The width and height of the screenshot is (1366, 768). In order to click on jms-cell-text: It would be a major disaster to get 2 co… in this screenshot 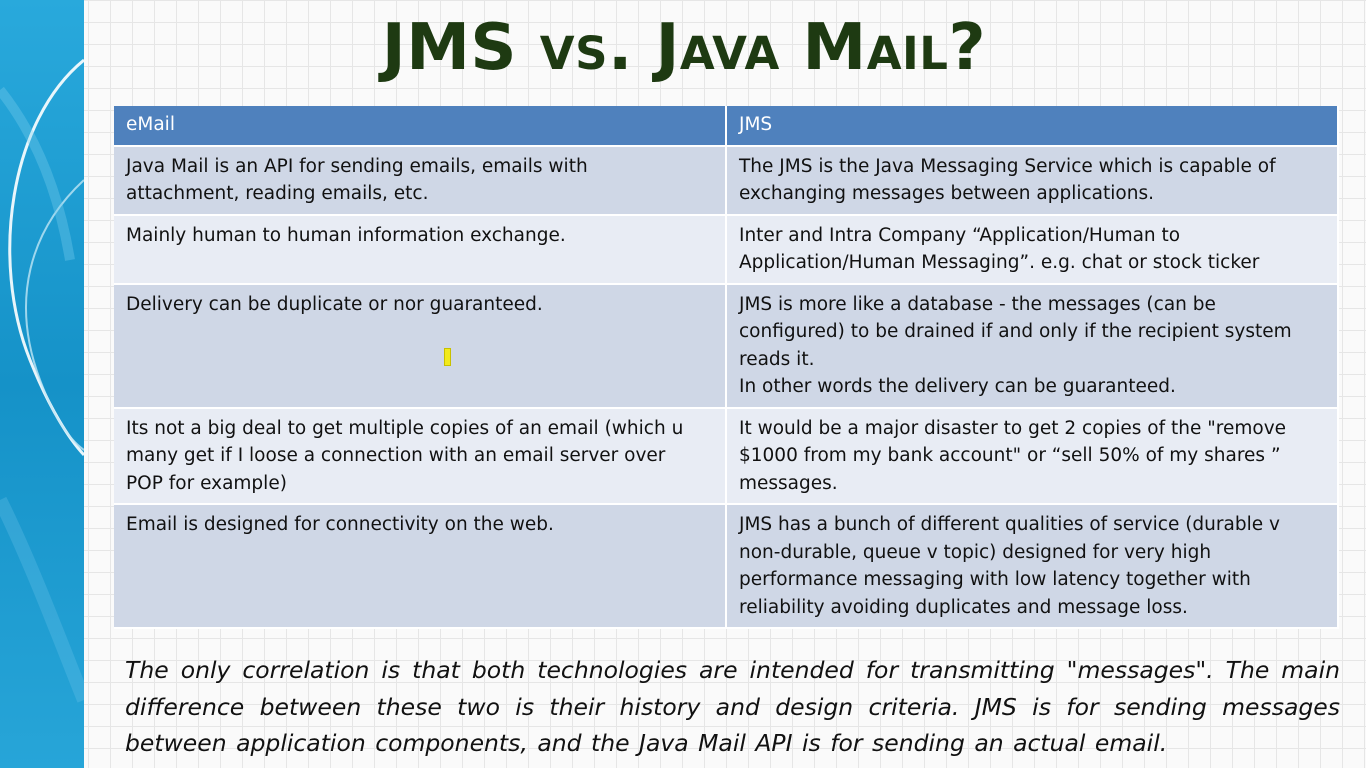, I will do `click(1013, 455)`.